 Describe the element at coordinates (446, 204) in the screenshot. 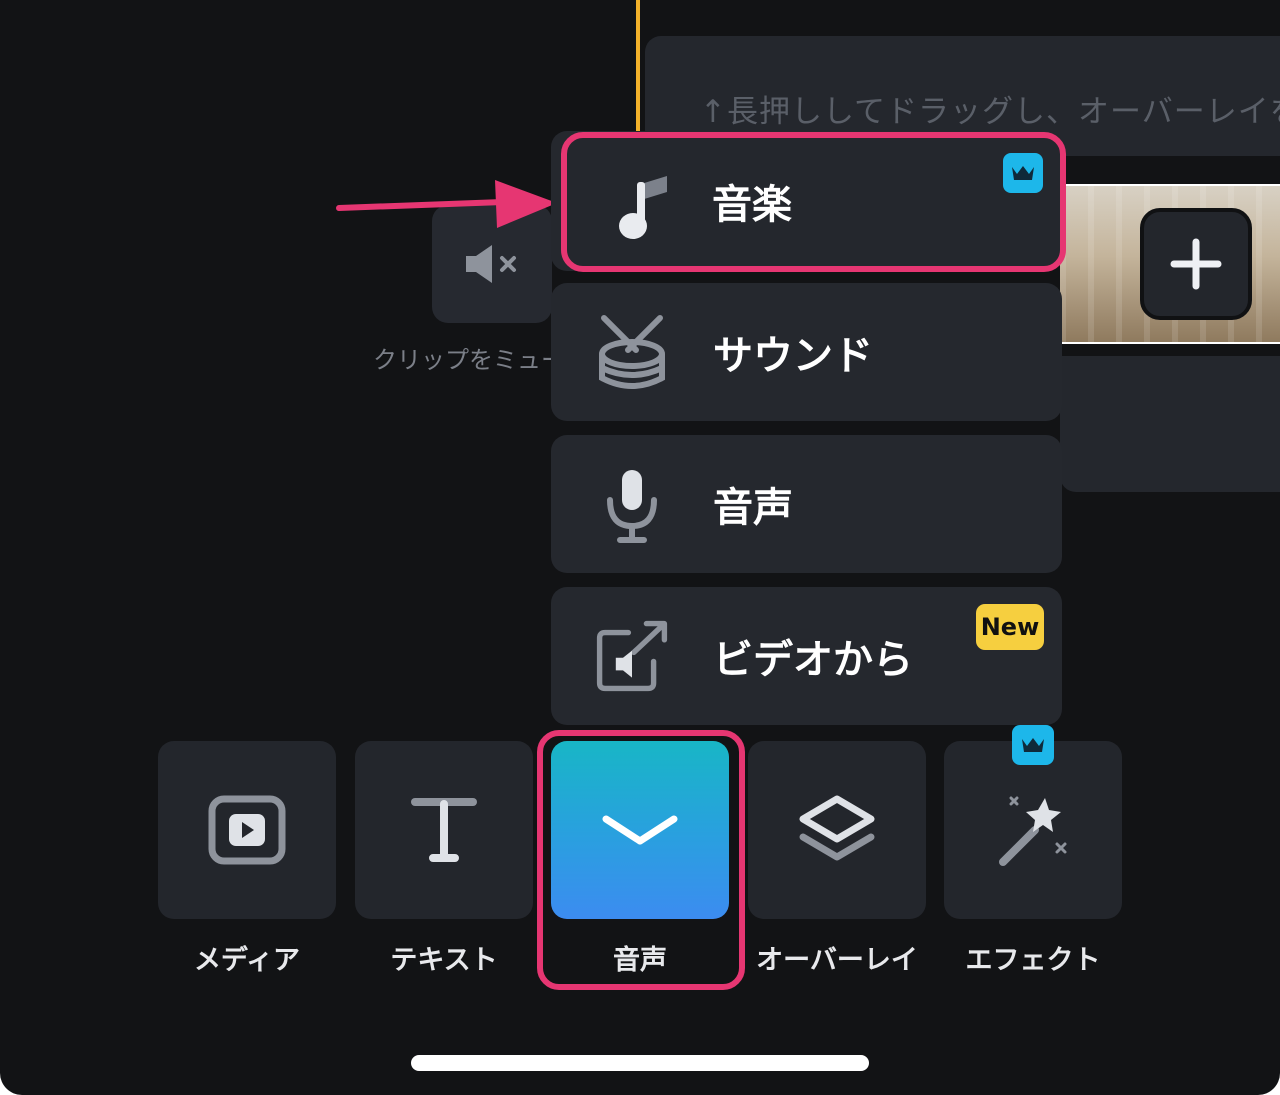

I see `pointer-arrow` at that location.